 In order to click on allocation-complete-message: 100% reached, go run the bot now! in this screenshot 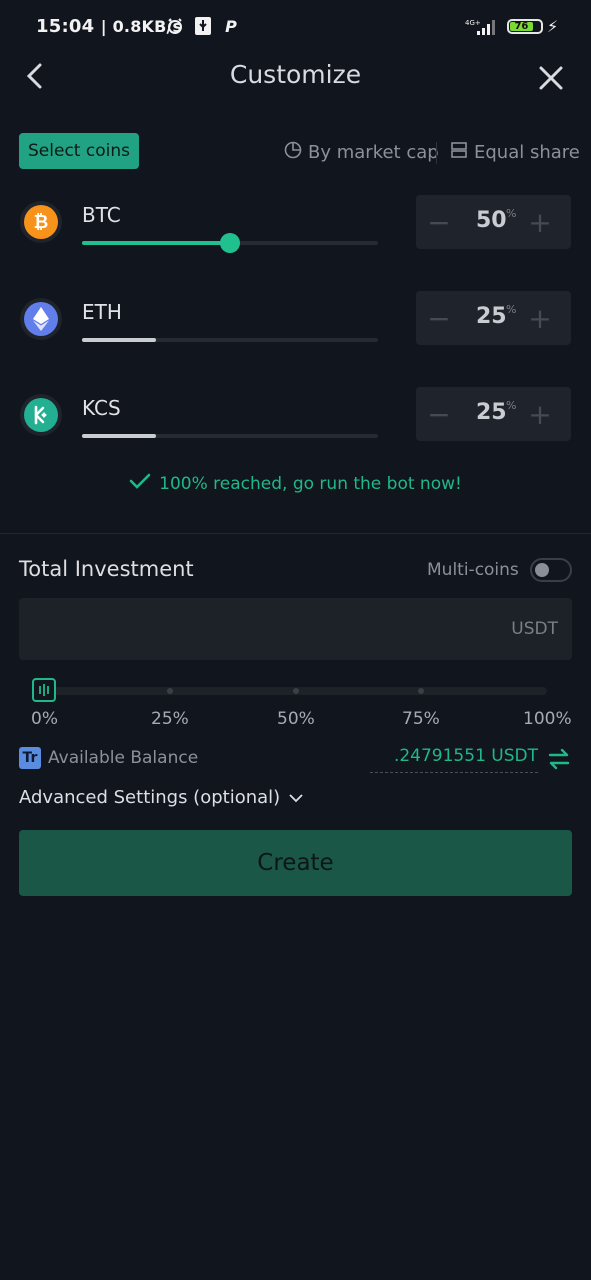, I will do `click(295, 483)`.